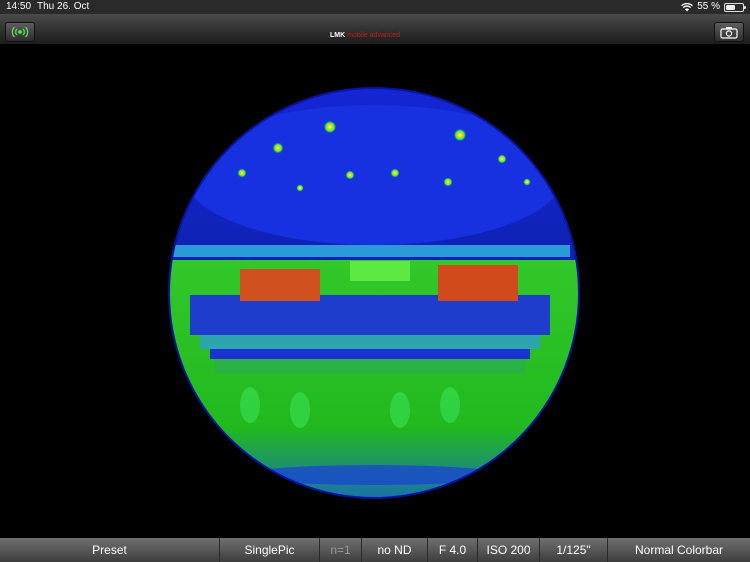 Image resolution: width=750 pixels, height=562 pixels. I want to click on wireless-signal-icon, so click(20, 32).